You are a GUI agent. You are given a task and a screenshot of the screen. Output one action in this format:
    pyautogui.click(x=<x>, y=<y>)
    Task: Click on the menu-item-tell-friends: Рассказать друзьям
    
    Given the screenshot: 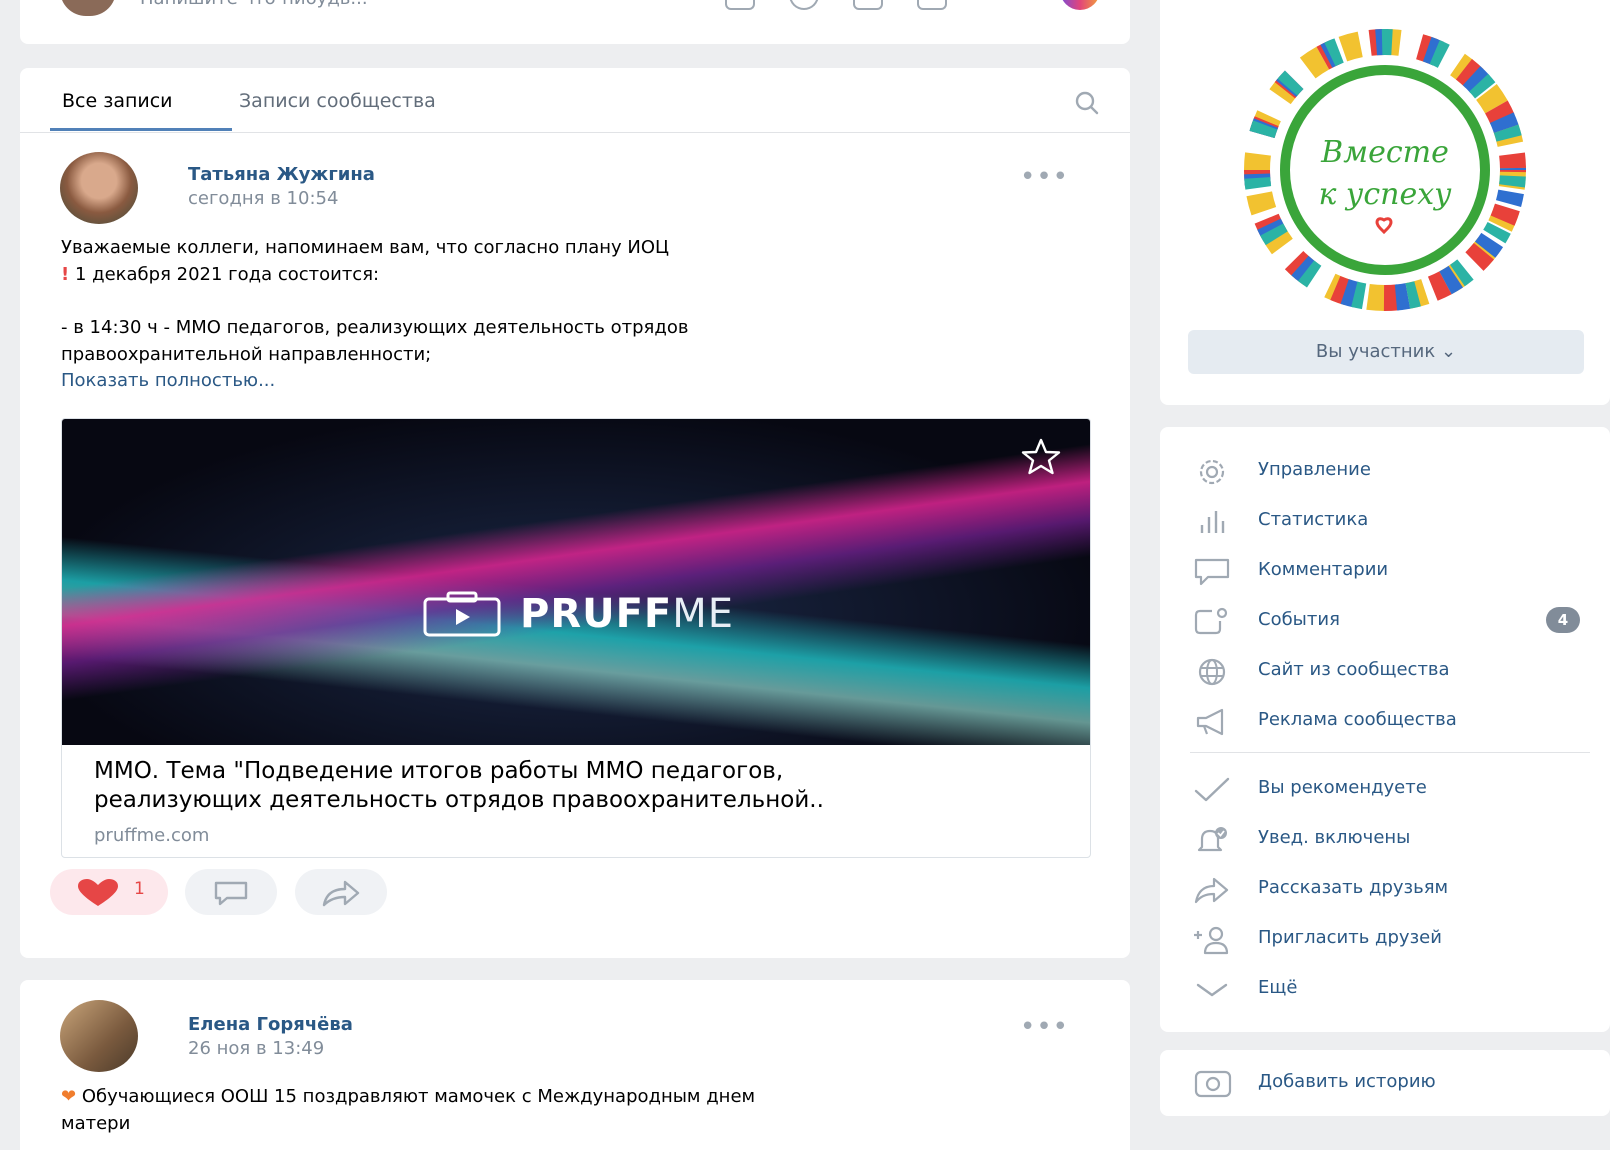 What is the action you would take?
    pyautogui.click(x=1385, y=889)
    